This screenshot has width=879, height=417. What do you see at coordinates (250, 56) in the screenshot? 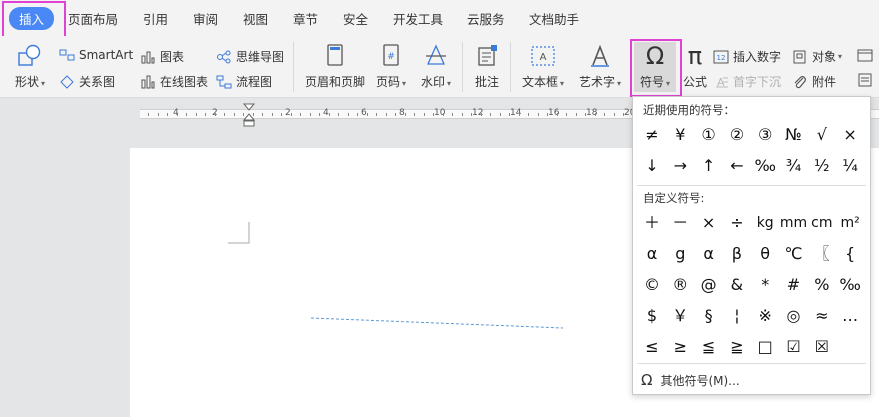
I see `mindmap-button: 思维导图` at bounding box center [250, 56].